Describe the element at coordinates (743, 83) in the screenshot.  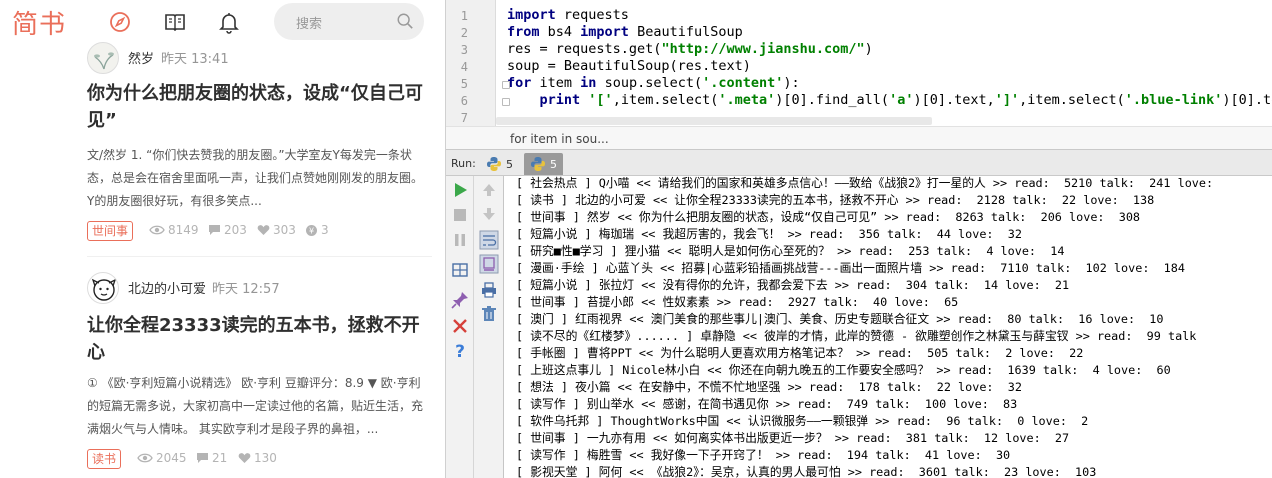
I see `code-string: '.content'` at that location.